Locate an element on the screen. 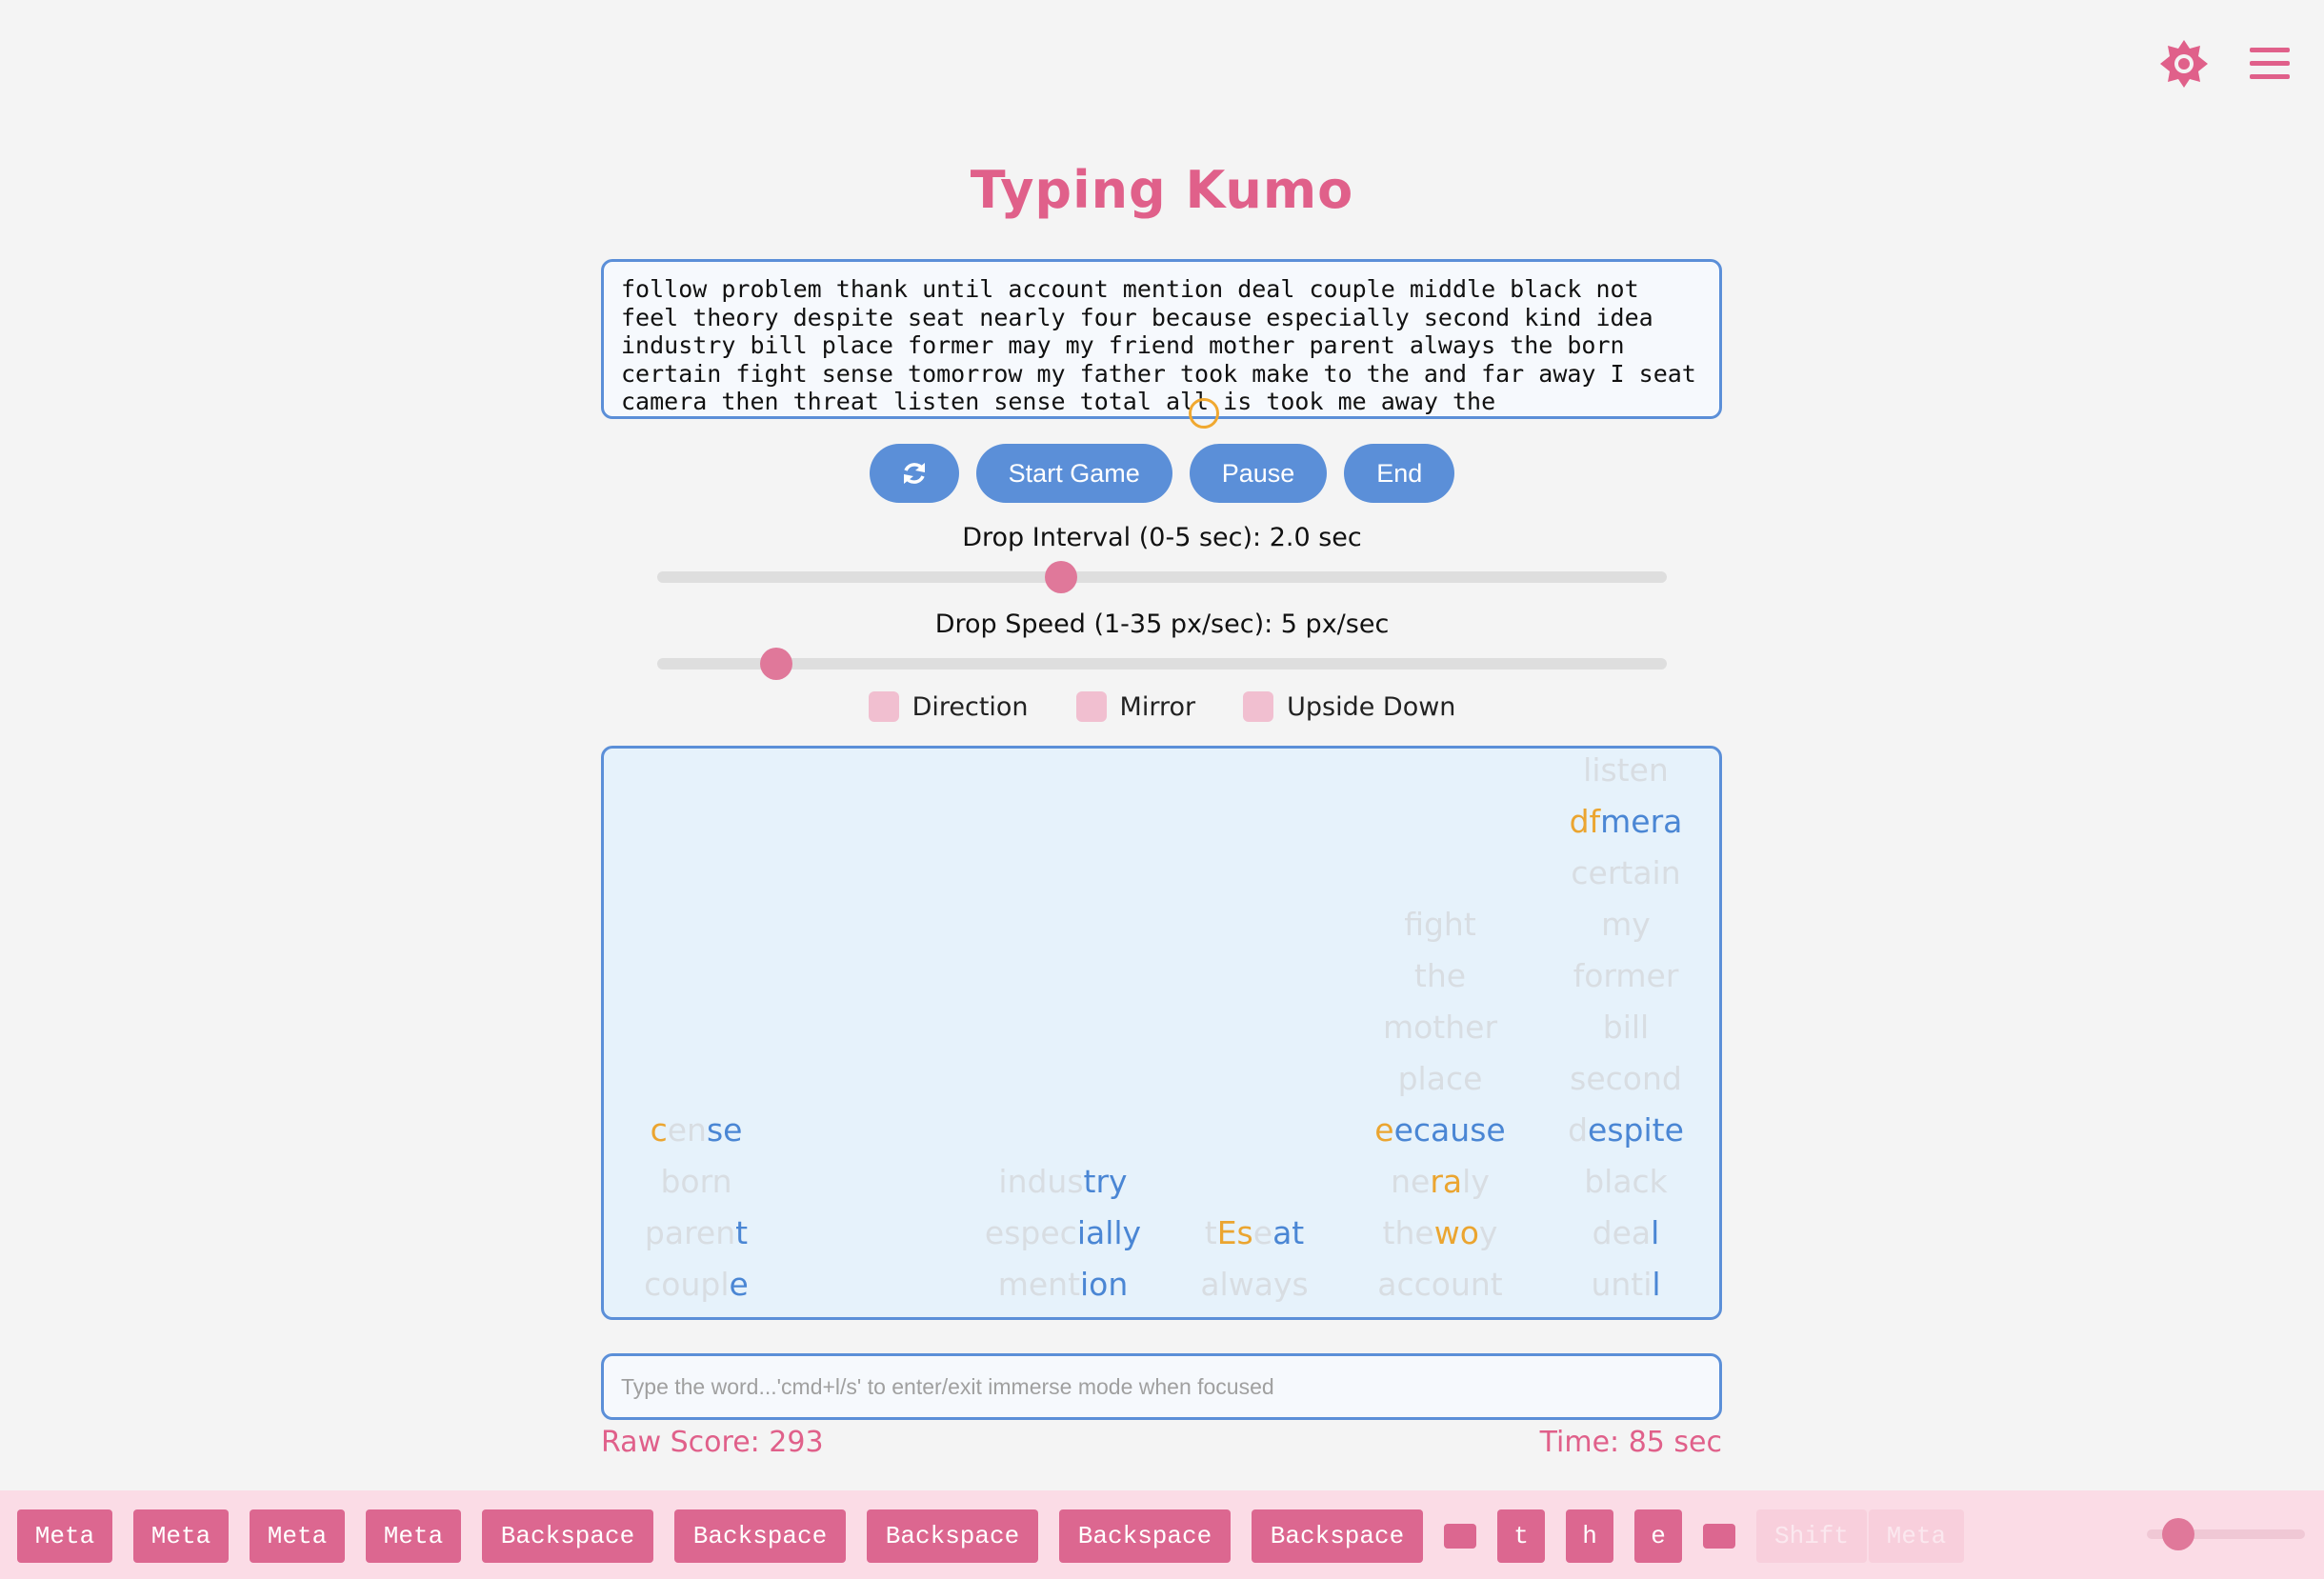 Image resolution: width=2324 pixels, height=1579 pixels. falling-word: always is located at coordinates (1255, 1284).